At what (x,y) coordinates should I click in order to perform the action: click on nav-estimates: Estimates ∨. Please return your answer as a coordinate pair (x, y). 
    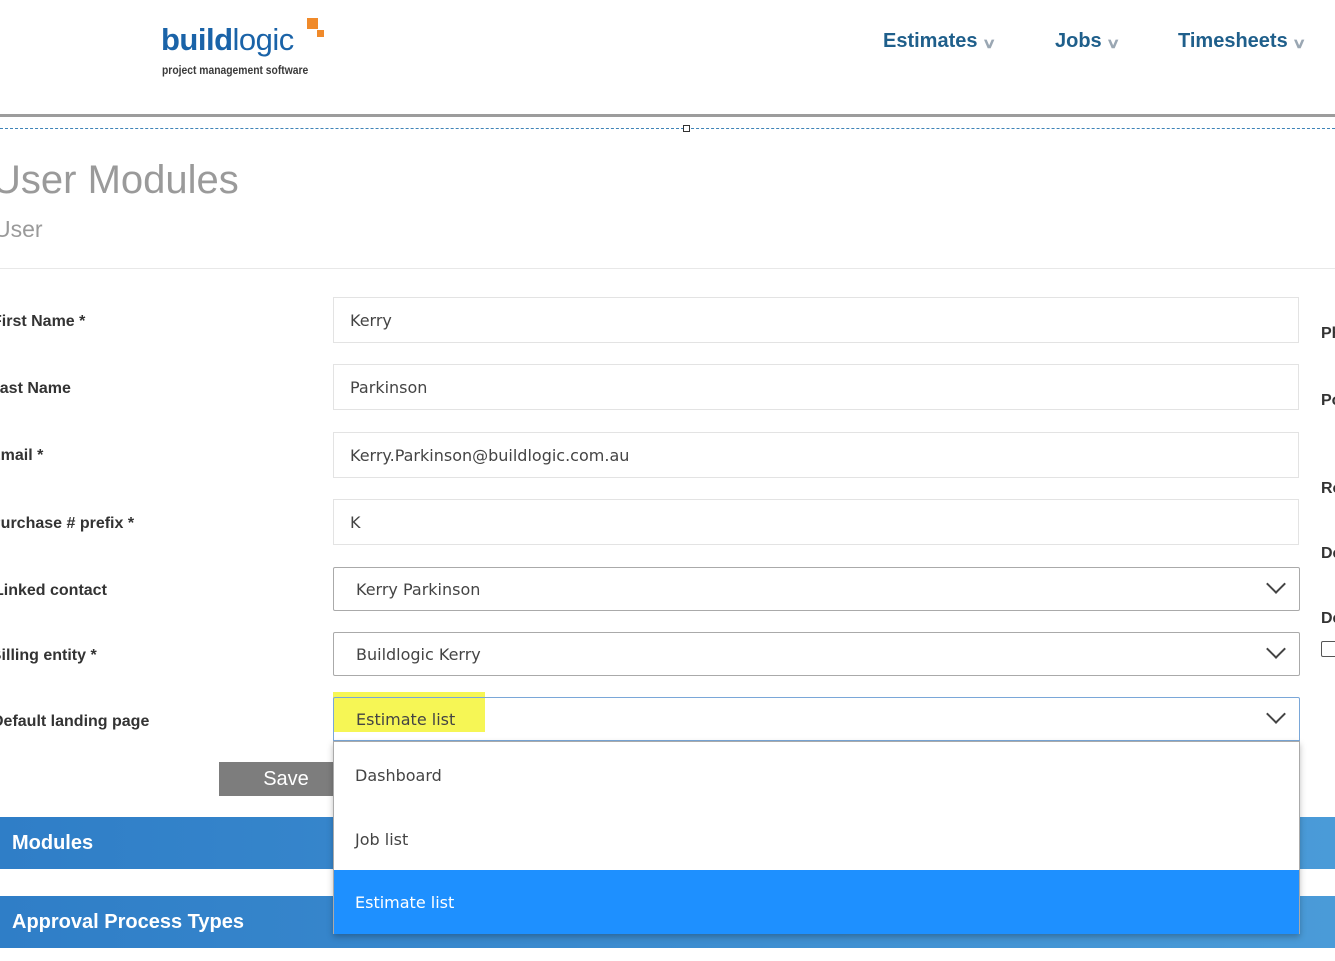
    Looking at the image, I should click on (939, 41).